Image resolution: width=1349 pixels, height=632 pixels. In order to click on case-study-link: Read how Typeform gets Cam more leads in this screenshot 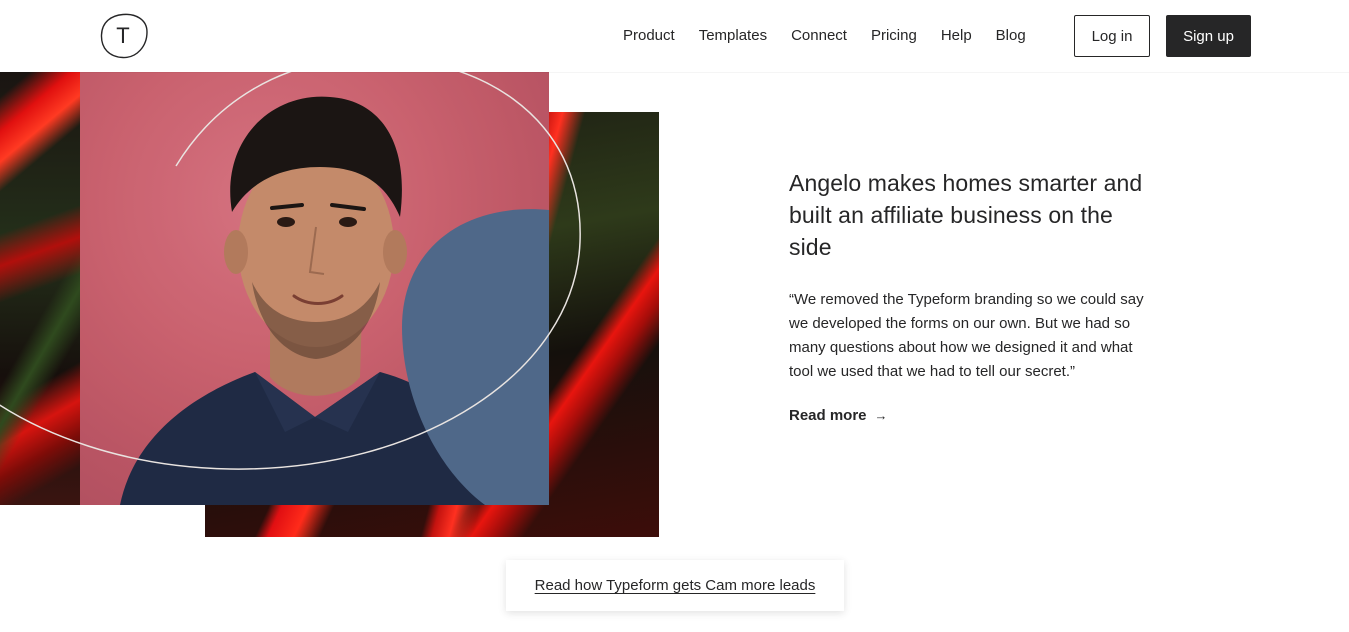, I will do `click(675, 585)`.